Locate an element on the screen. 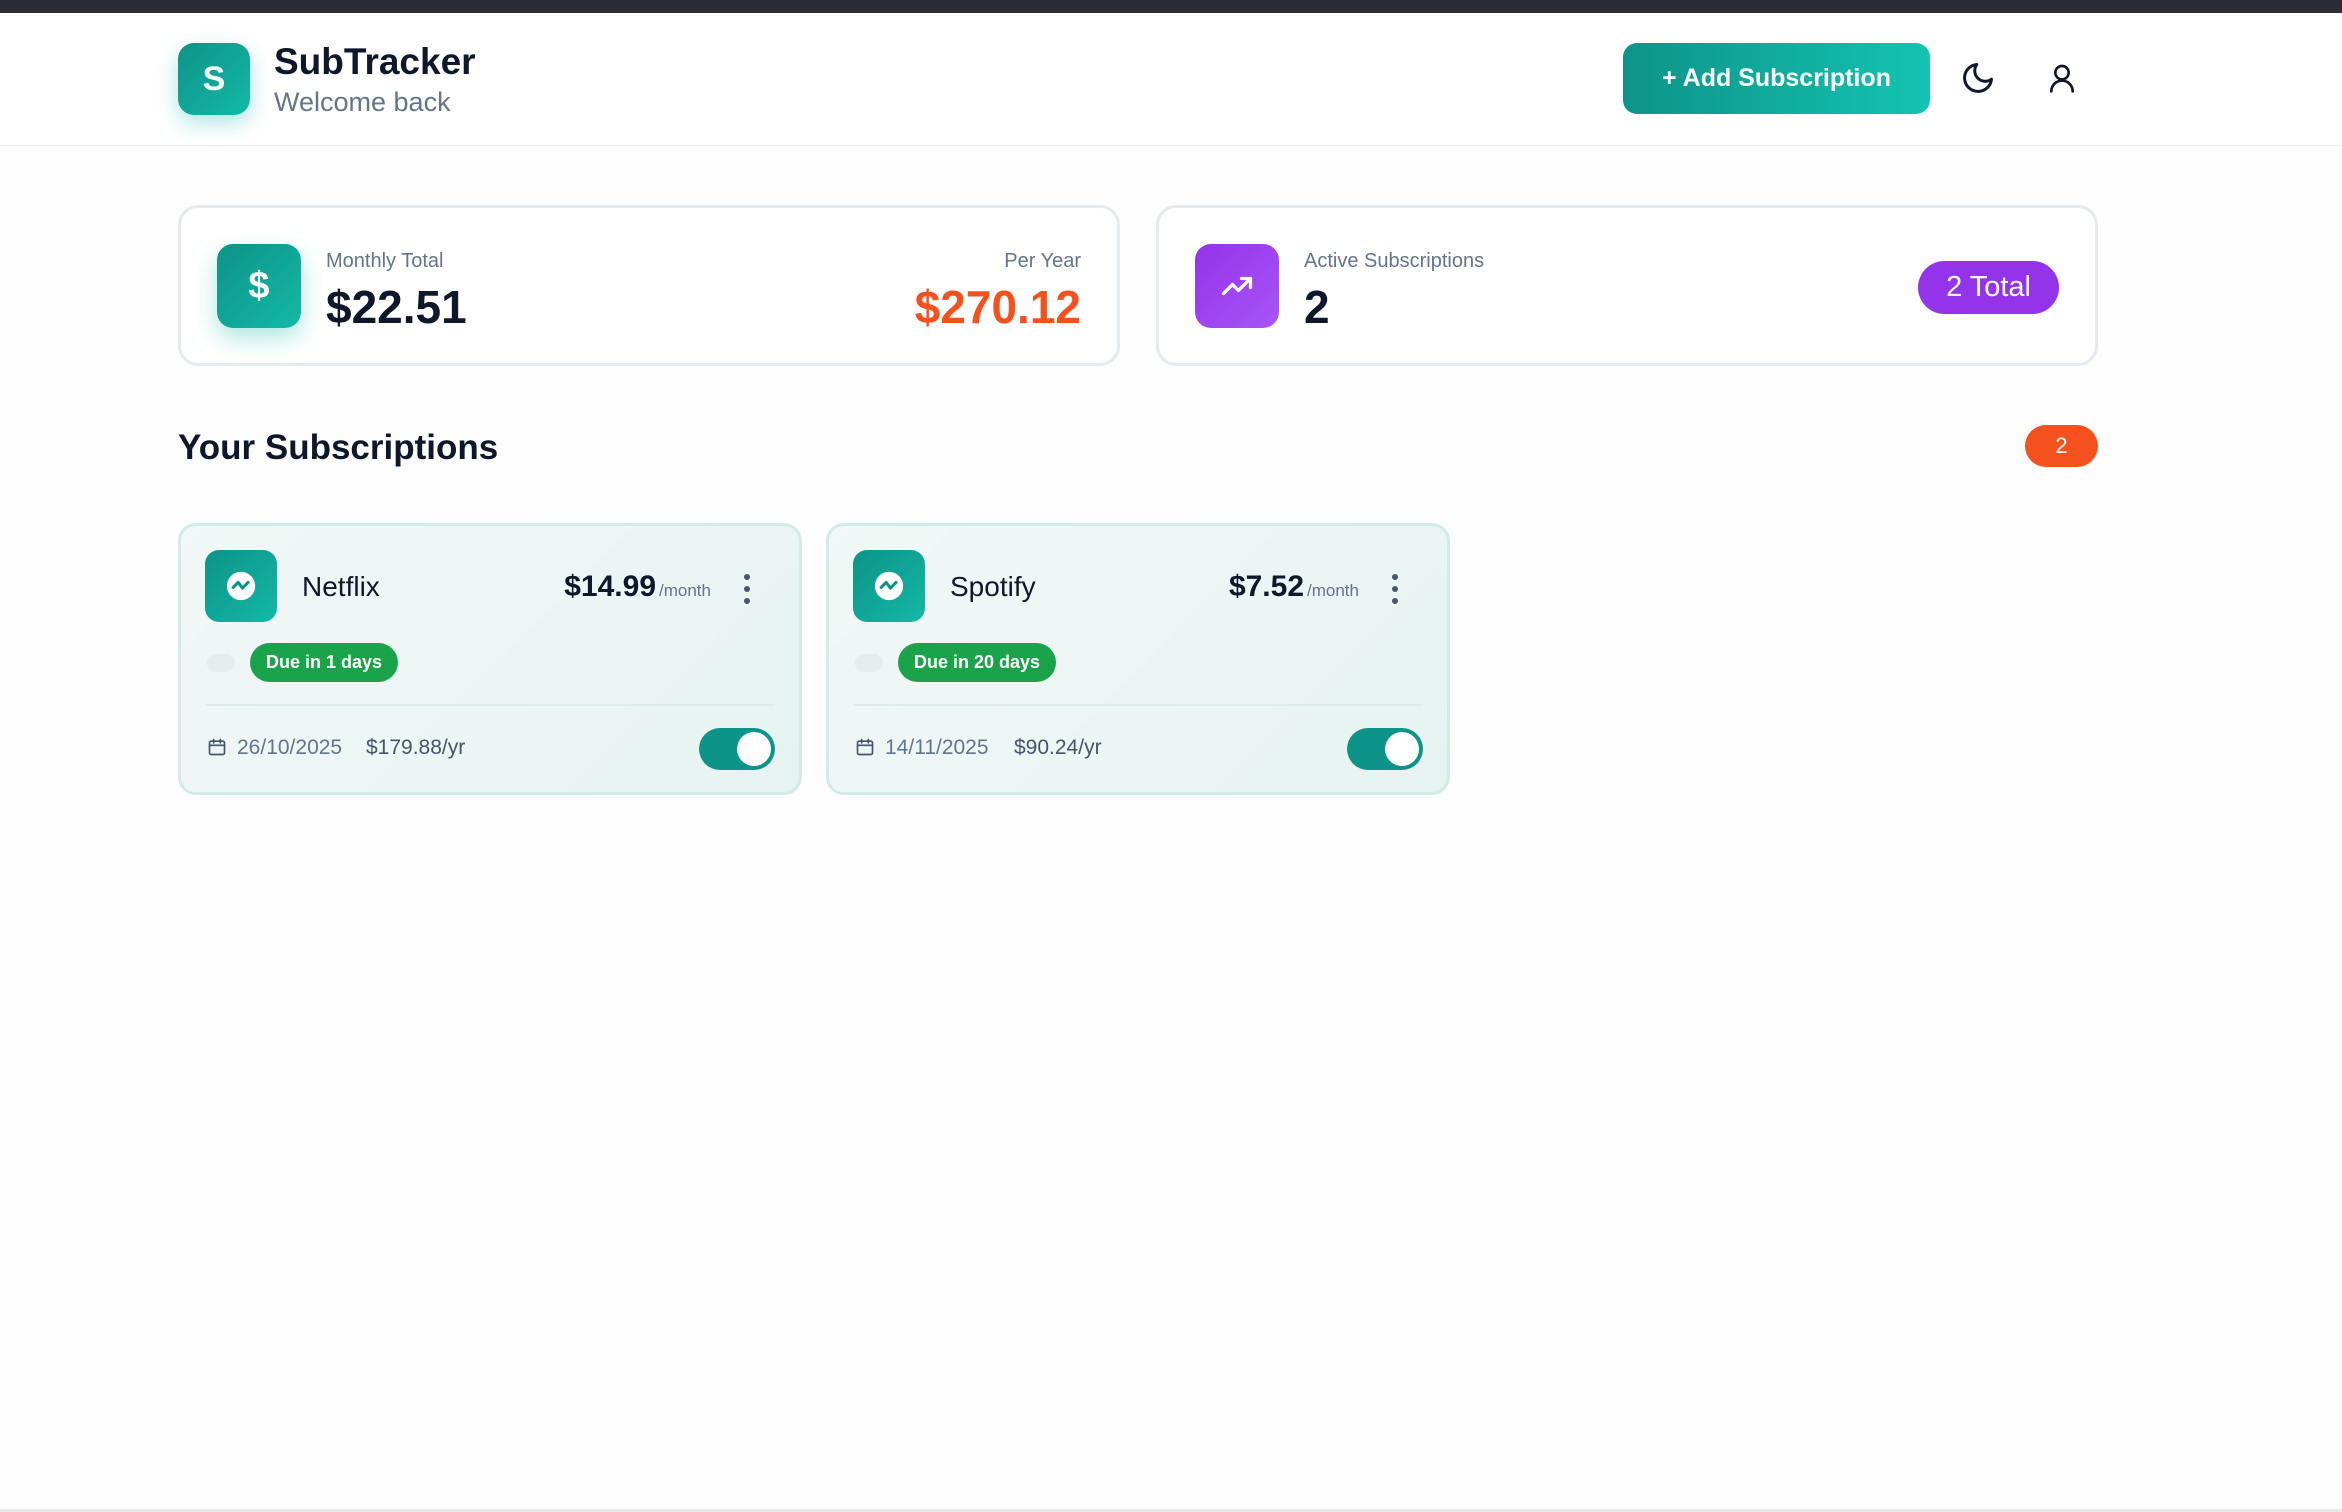 This screenshot has width=2342, height=1512. next-billing-date: 14/11/2025 is located at coordinates (937, 747).